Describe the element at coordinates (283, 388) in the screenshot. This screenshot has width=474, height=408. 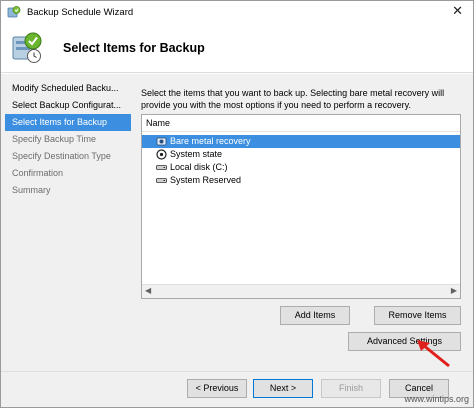
I see `next-button: Next >` at that location.